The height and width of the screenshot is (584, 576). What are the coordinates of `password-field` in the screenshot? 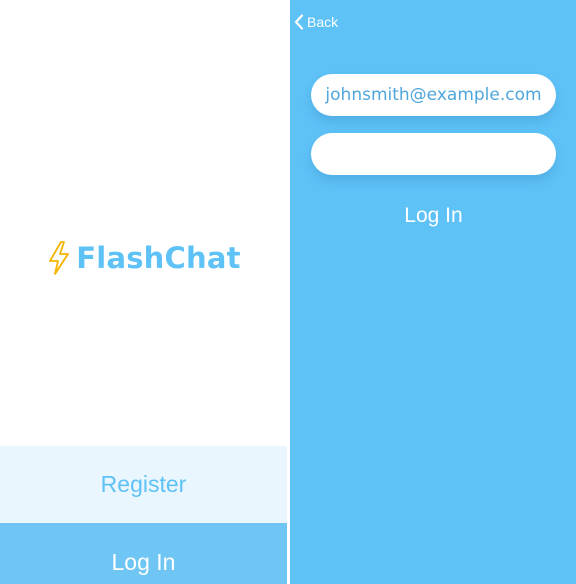 It's located at (433, 154).